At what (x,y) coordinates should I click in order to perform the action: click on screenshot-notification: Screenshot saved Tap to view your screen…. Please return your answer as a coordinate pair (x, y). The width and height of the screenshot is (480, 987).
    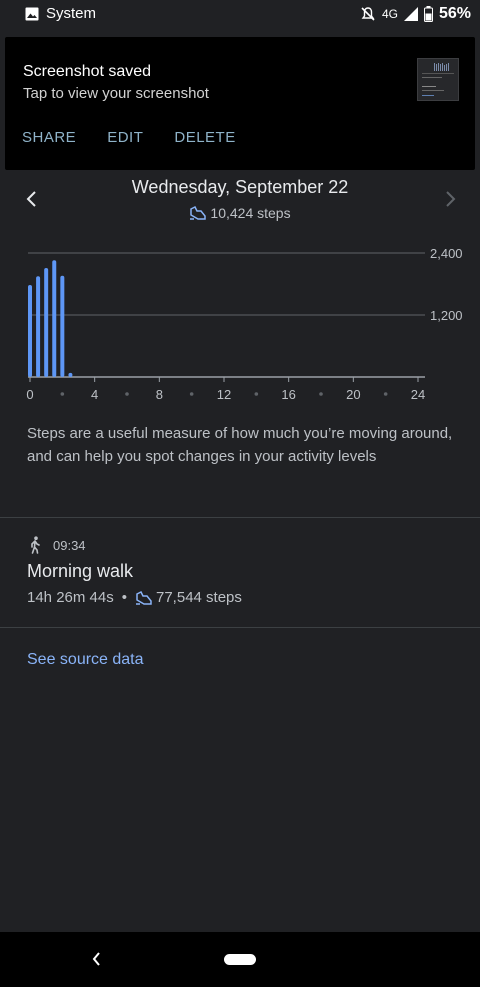
    Looking at the image, I should click on (240, 103).